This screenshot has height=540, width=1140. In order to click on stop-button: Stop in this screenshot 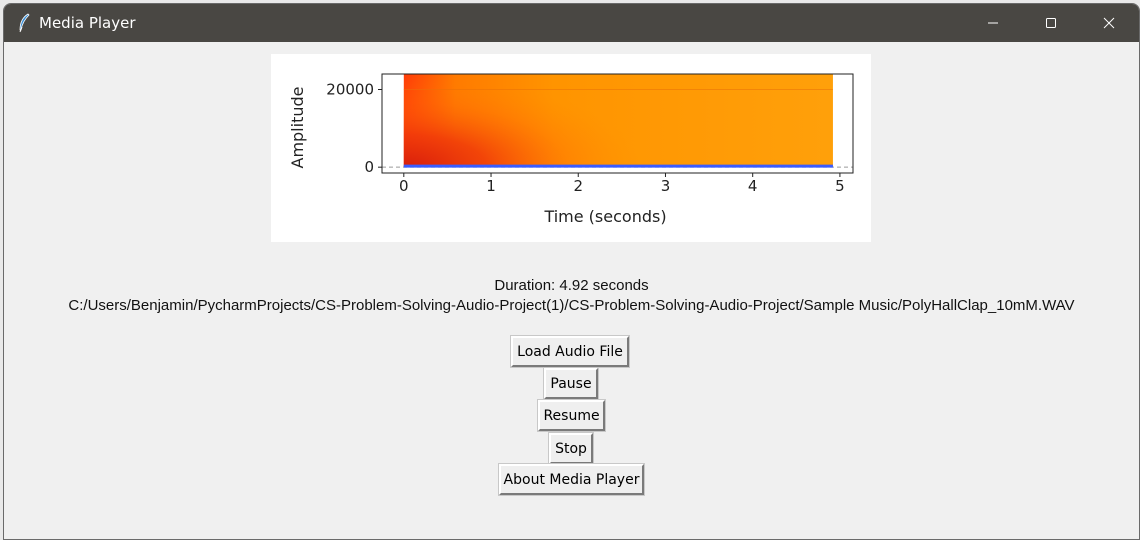, I will do `click(571, 448)`.